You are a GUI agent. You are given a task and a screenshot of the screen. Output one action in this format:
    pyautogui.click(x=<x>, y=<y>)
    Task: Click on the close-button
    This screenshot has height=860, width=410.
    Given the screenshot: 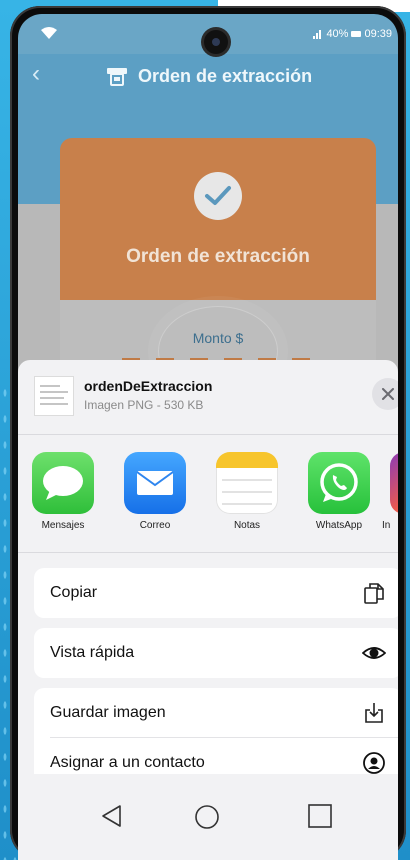 What is the action you would take?
    pyautogui.click(x=385, y=394)
    